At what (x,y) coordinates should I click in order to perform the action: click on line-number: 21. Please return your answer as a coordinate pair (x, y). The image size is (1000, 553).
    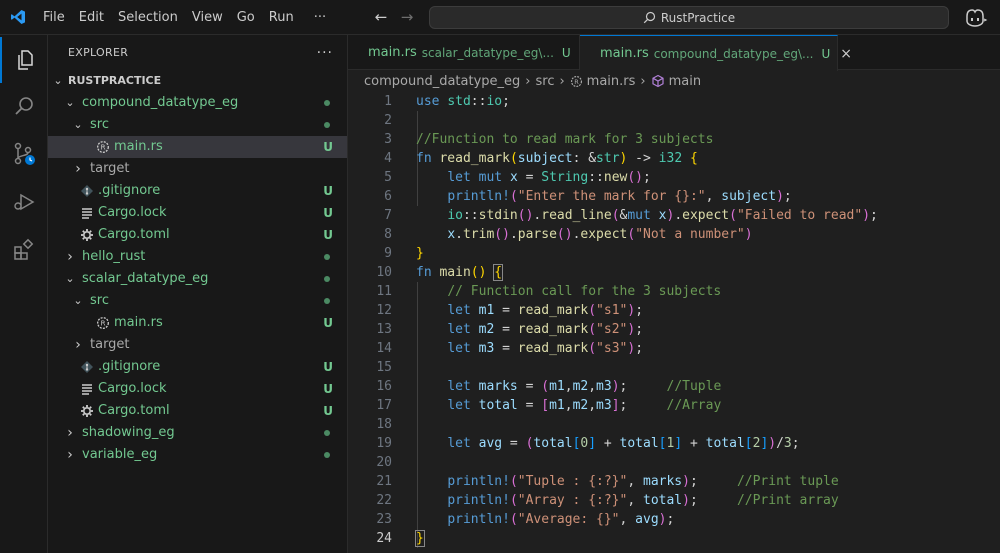
    Looking at the image, I should click on (384, 481).